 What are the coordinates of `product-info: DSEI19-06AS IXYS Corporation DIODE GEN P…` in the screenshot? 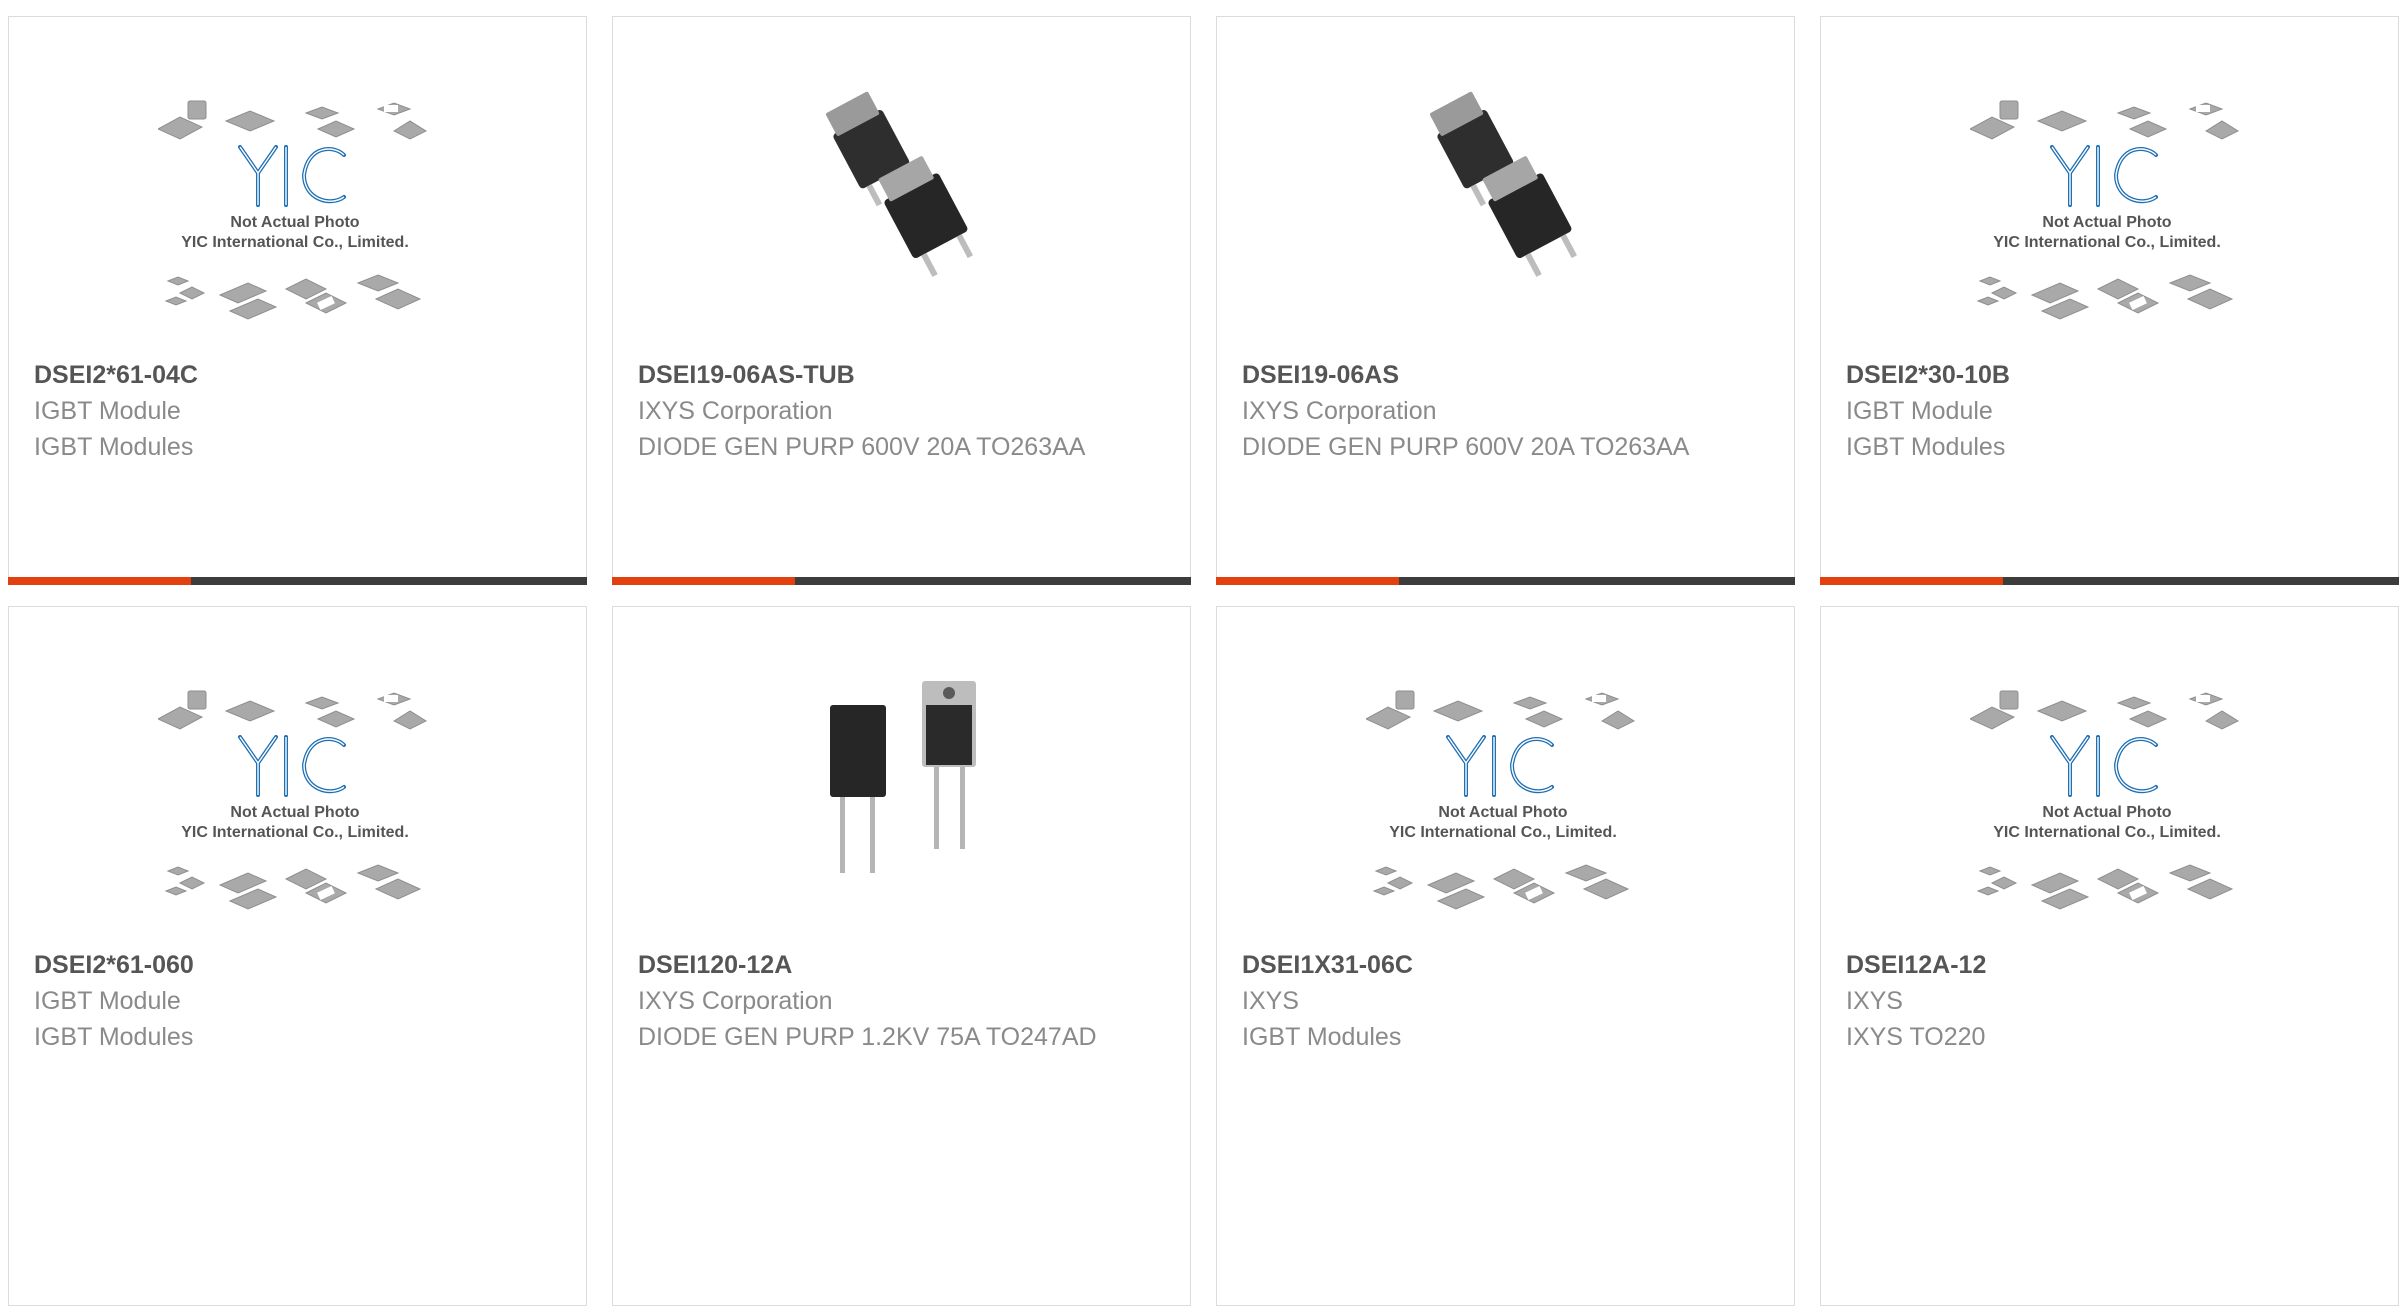 It's located at (1508, 411).